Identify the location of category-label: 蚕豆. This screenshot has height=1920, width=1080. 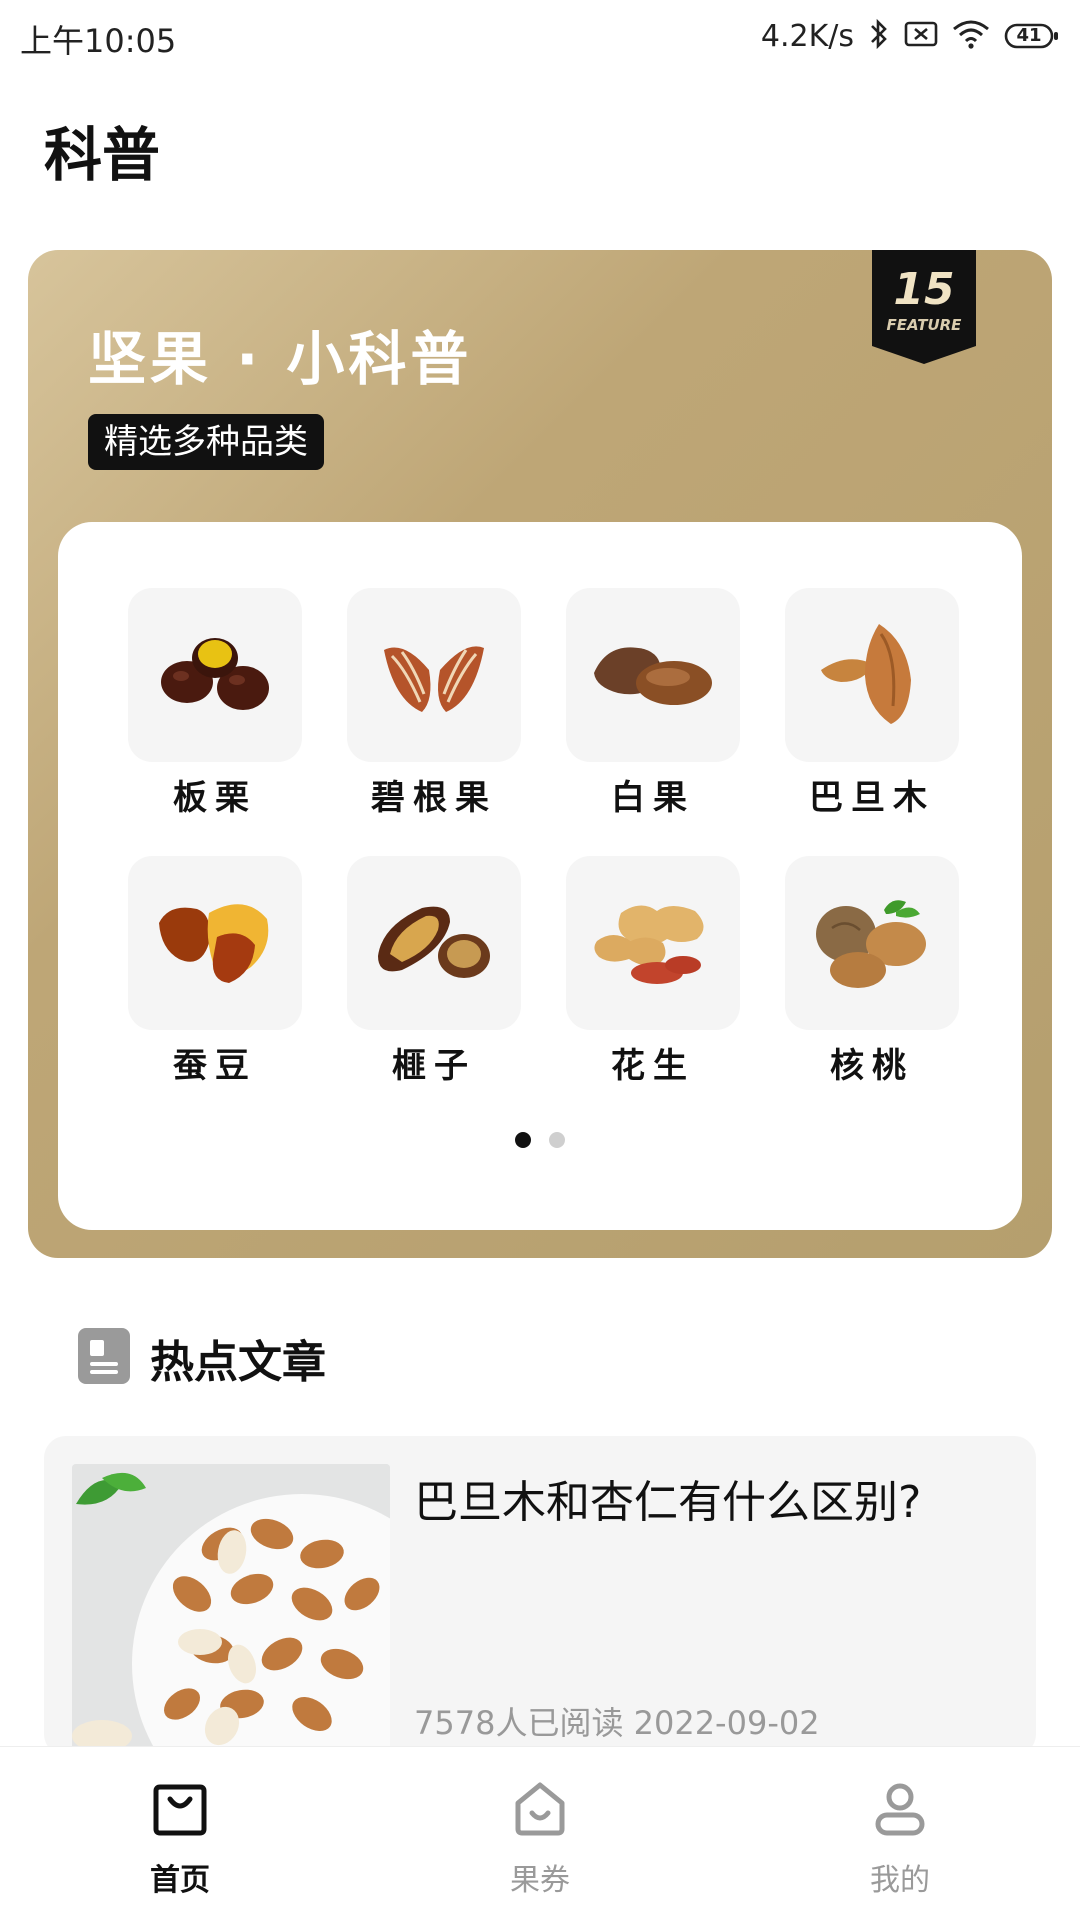
(215, 1066).